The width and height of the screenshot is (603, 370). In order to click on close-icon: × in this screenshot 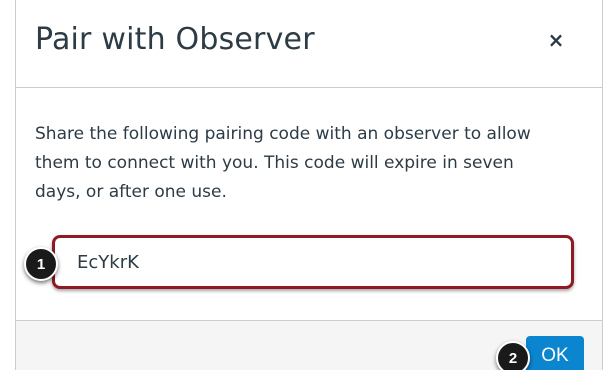, I will do `click(556, 40)`.